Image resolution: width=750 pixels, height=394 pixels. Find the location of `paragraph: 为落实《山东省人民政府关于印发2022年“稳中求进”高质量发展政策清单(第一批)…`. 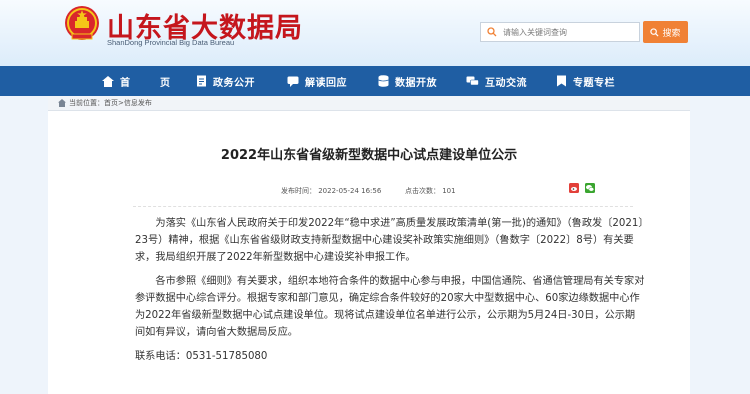

paragraph: 为落实《山东省人民政府关于印发2022年“稳中求进”高质量发展政策清单(第一批)… is located at coordinates (389, 240).